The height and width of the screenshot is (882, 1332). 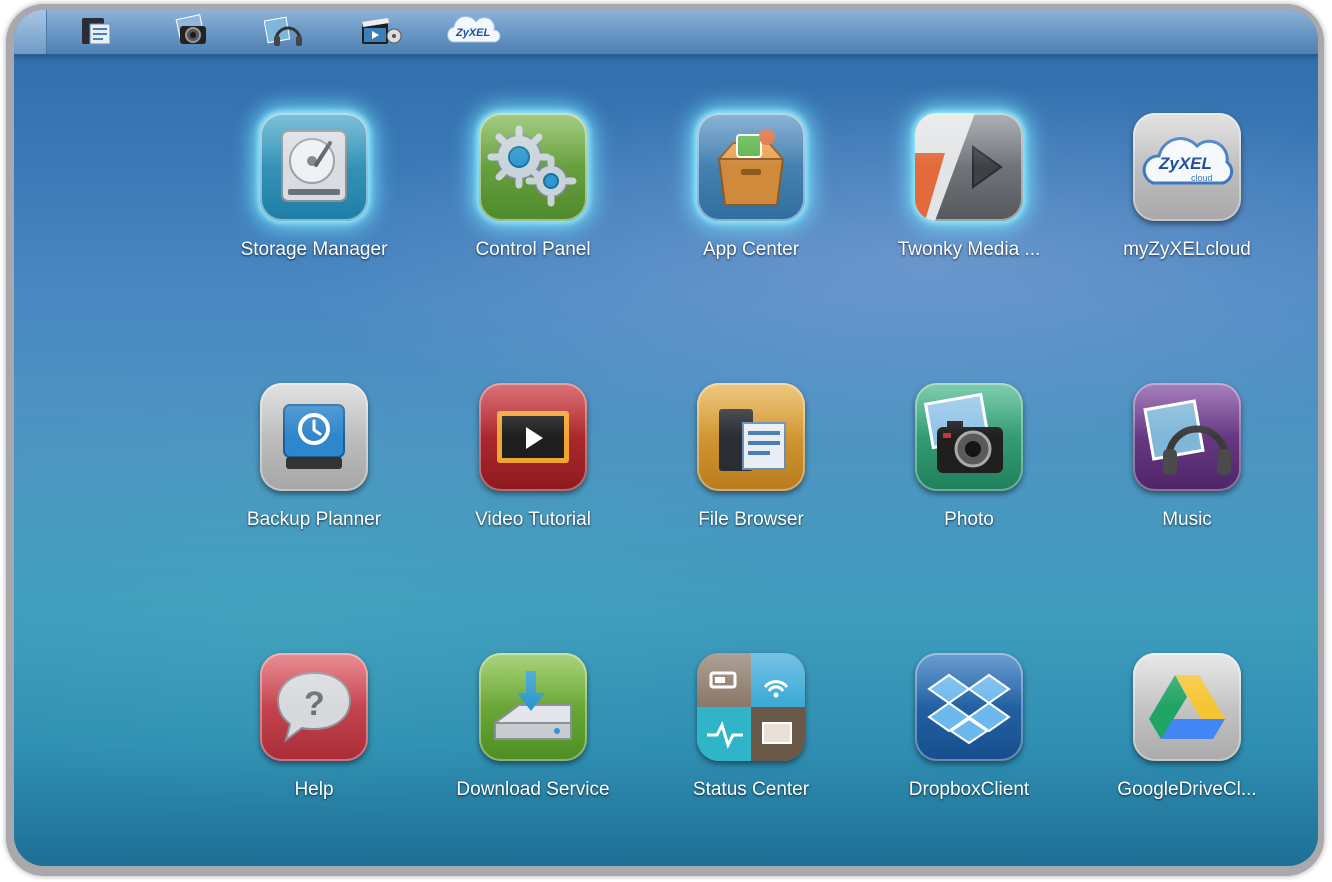 I want to click on video-tutorial-icon, so click(x=533, y=437).